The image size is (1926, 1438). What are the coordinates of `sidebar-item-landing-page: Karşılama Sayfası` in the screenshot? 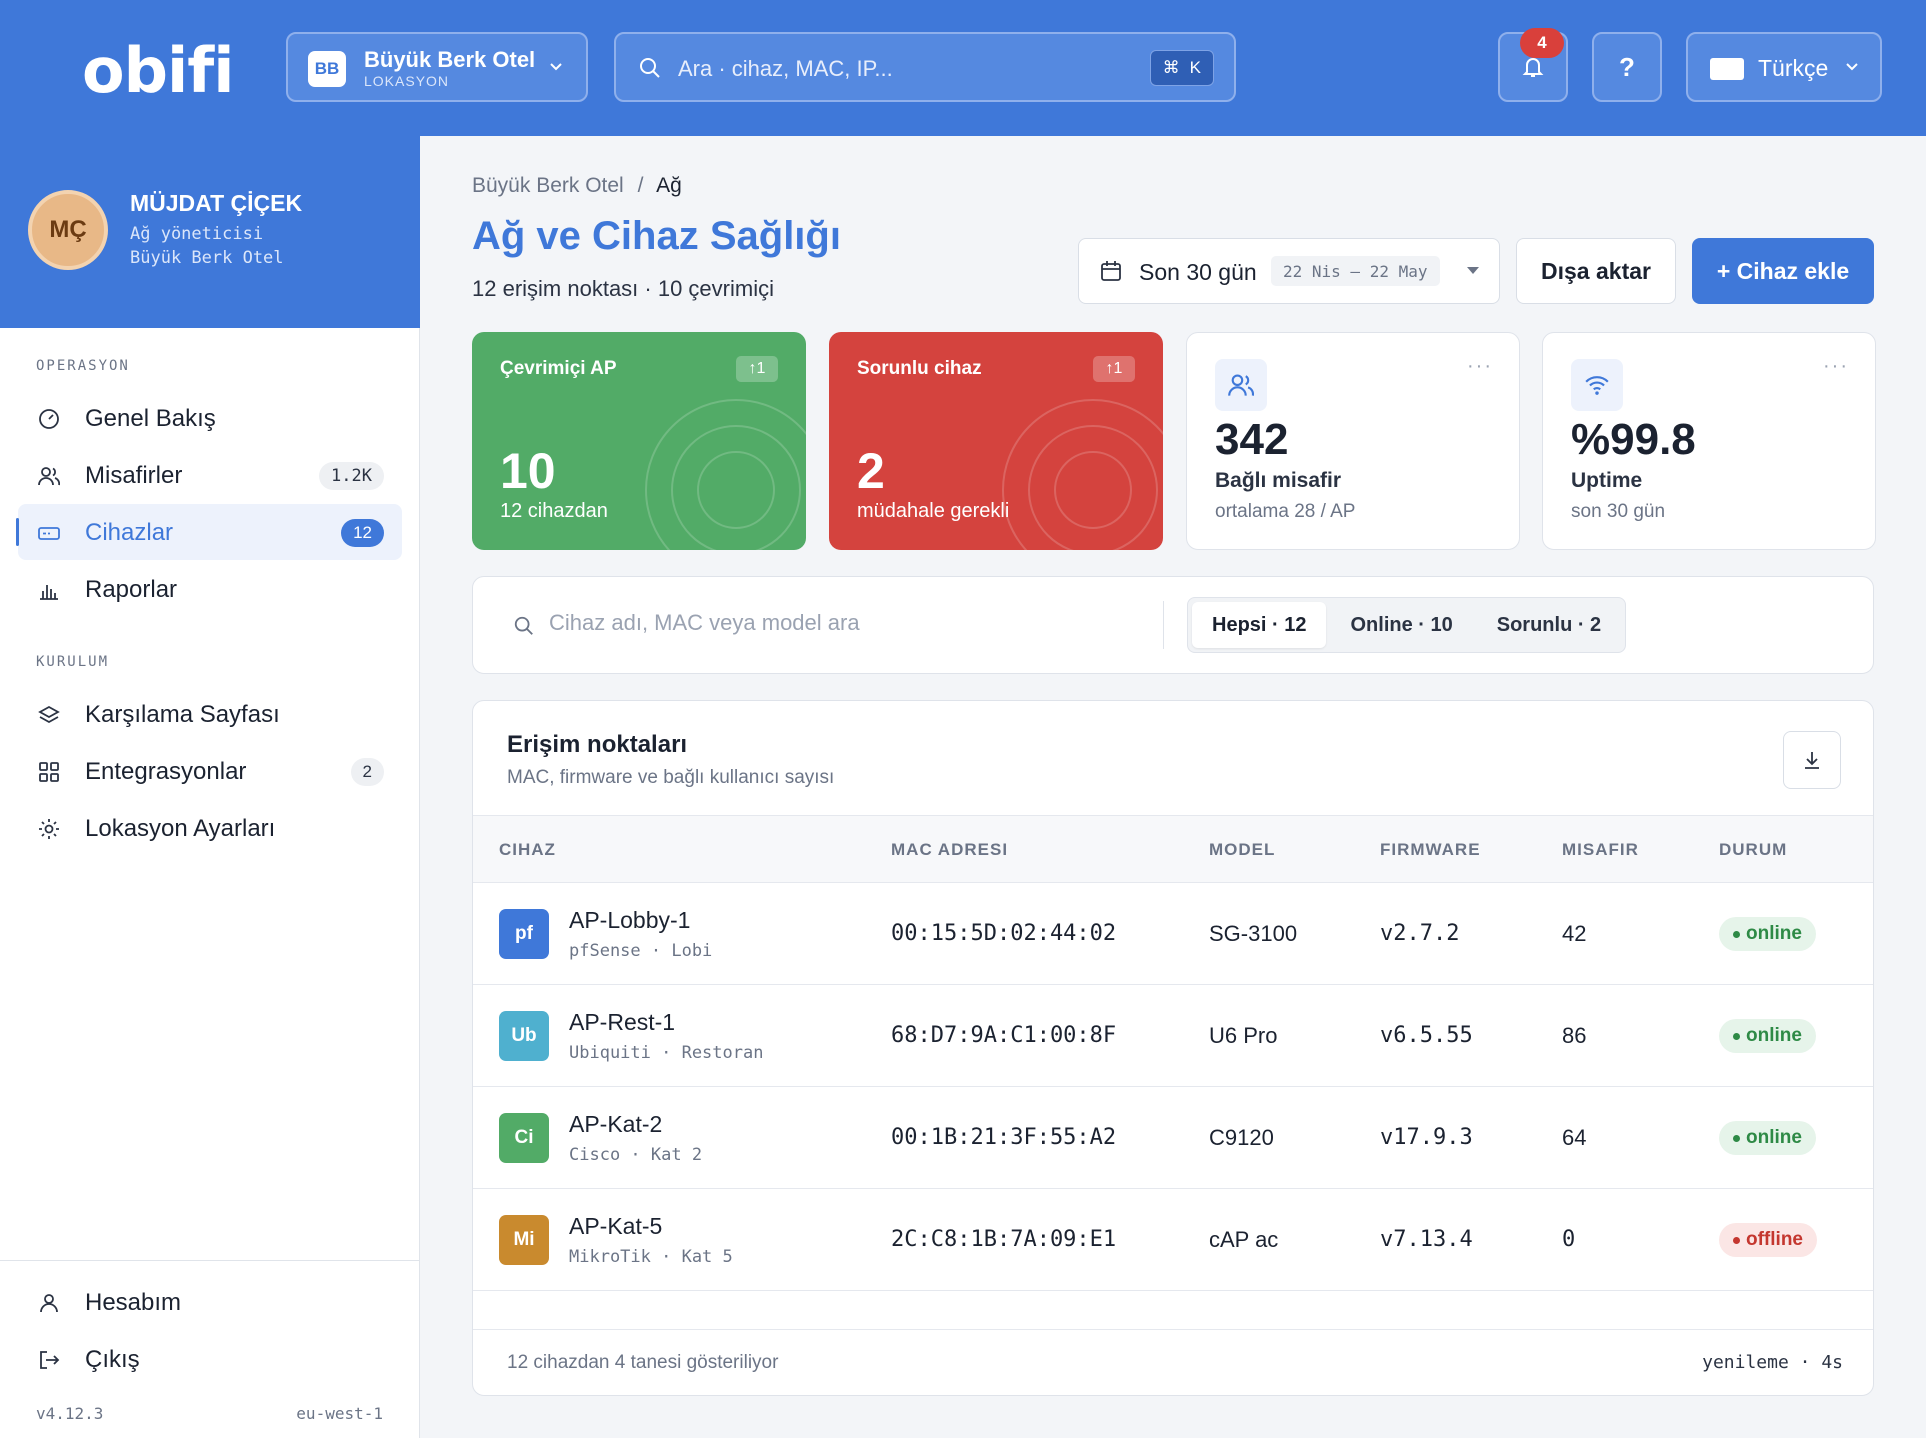 It's located at (210, 714).